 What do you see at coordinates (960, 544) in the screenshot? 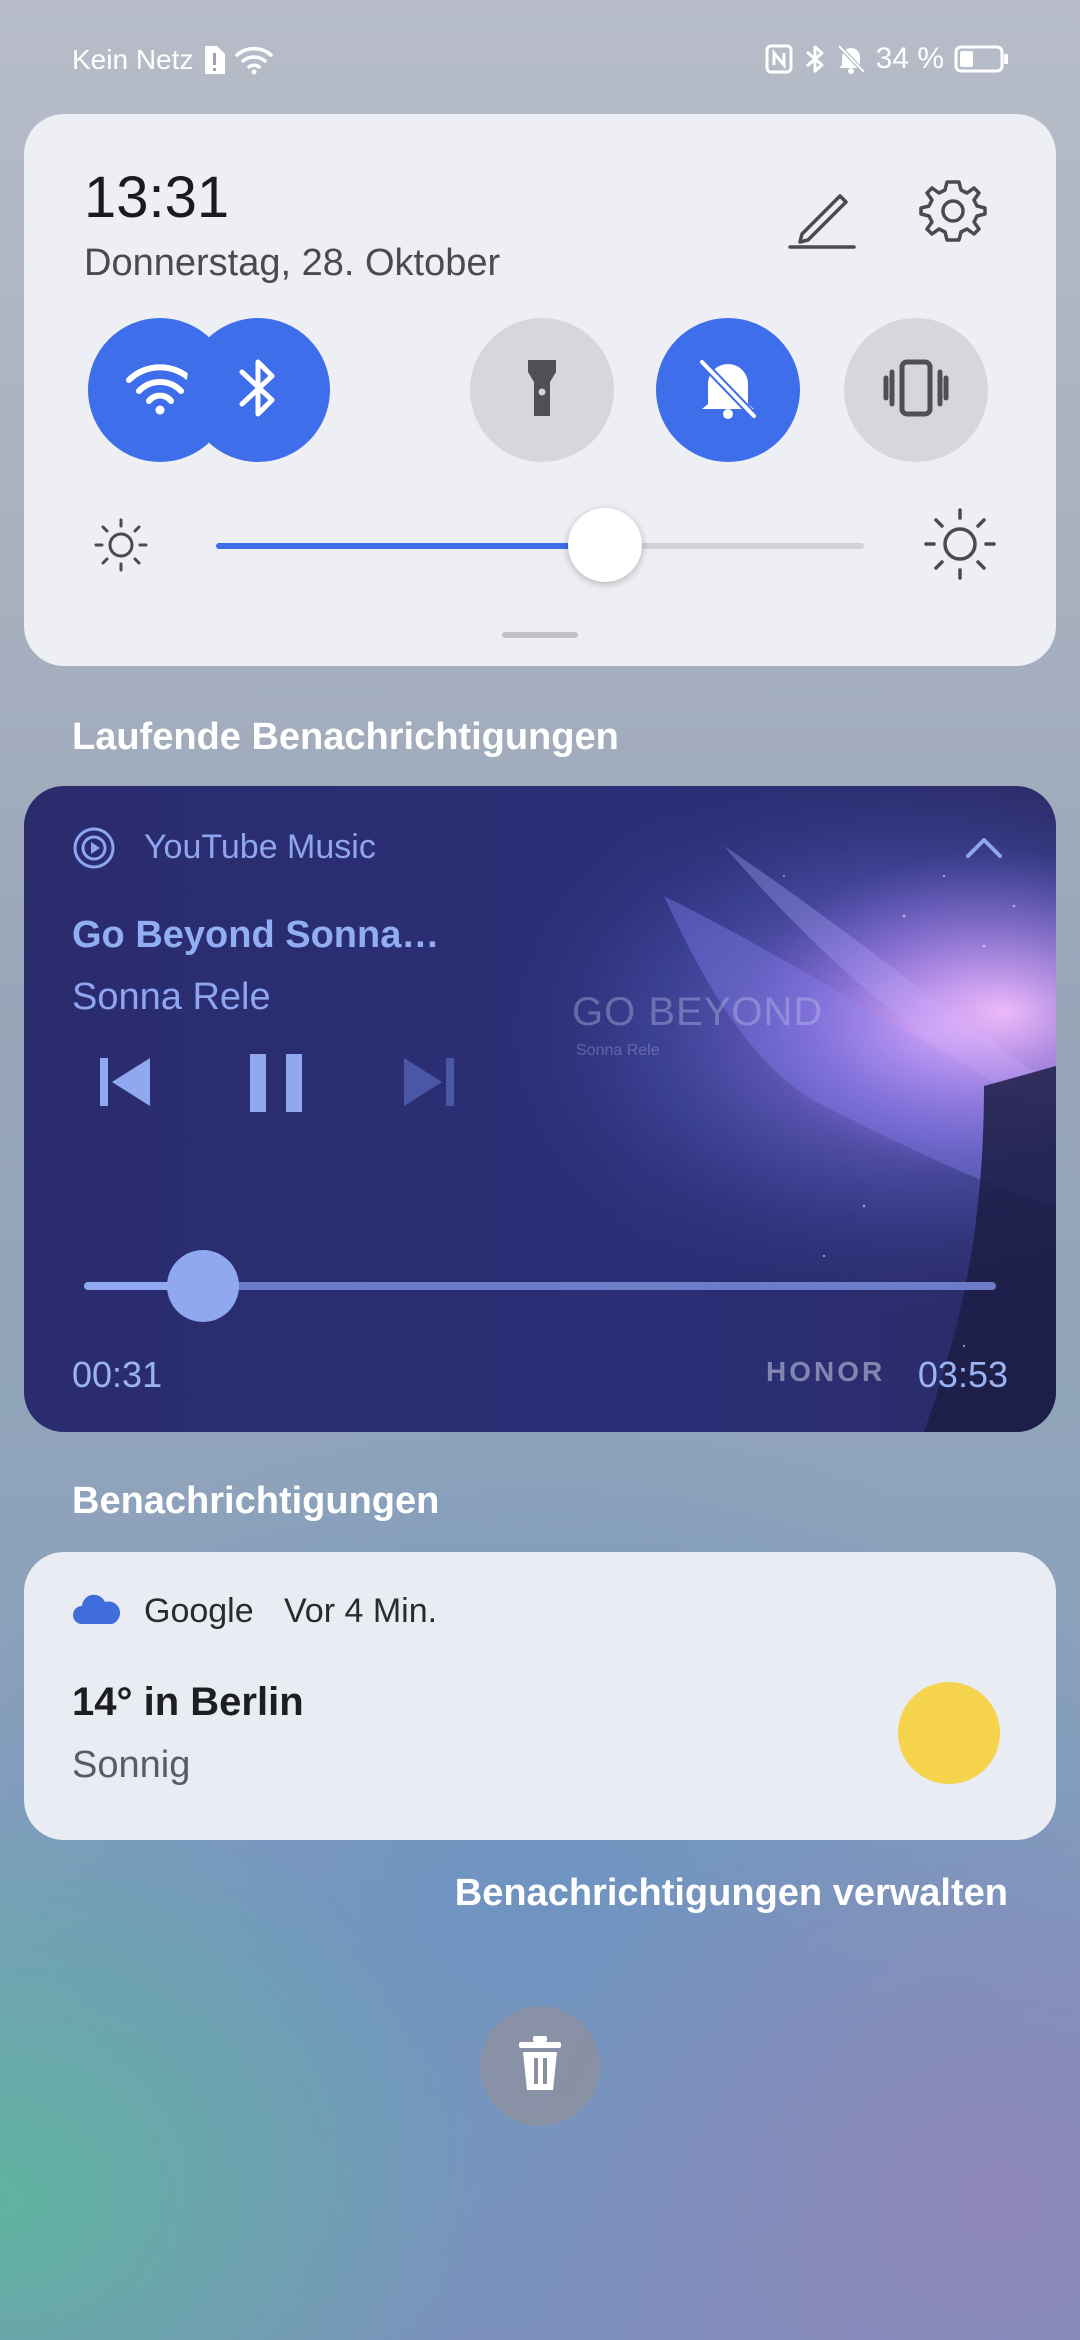
I see `brightness-high-icon` at bounding box center [960, 544].